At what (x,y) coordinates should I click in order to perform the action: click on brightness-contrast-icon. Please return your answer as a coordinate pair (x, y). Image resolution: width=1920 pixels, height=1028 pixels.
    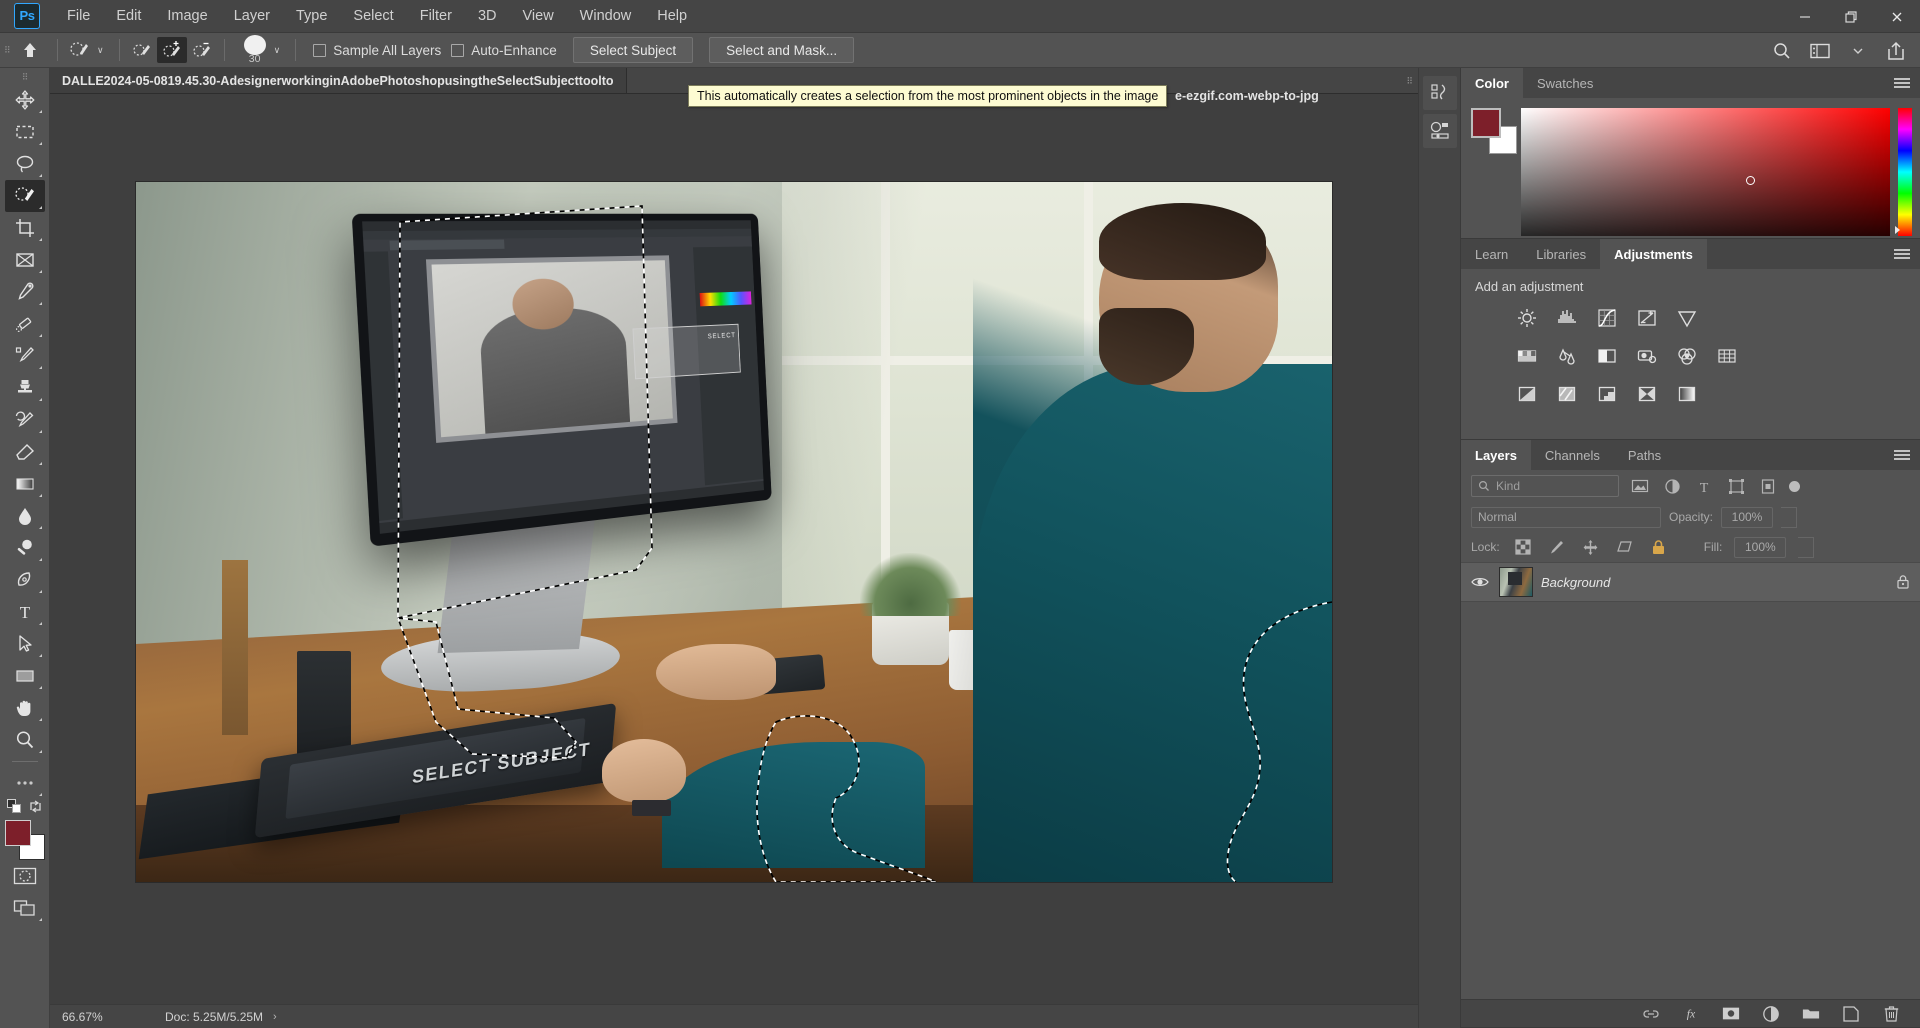
    Looking at the image, I should click on (1527, 318).